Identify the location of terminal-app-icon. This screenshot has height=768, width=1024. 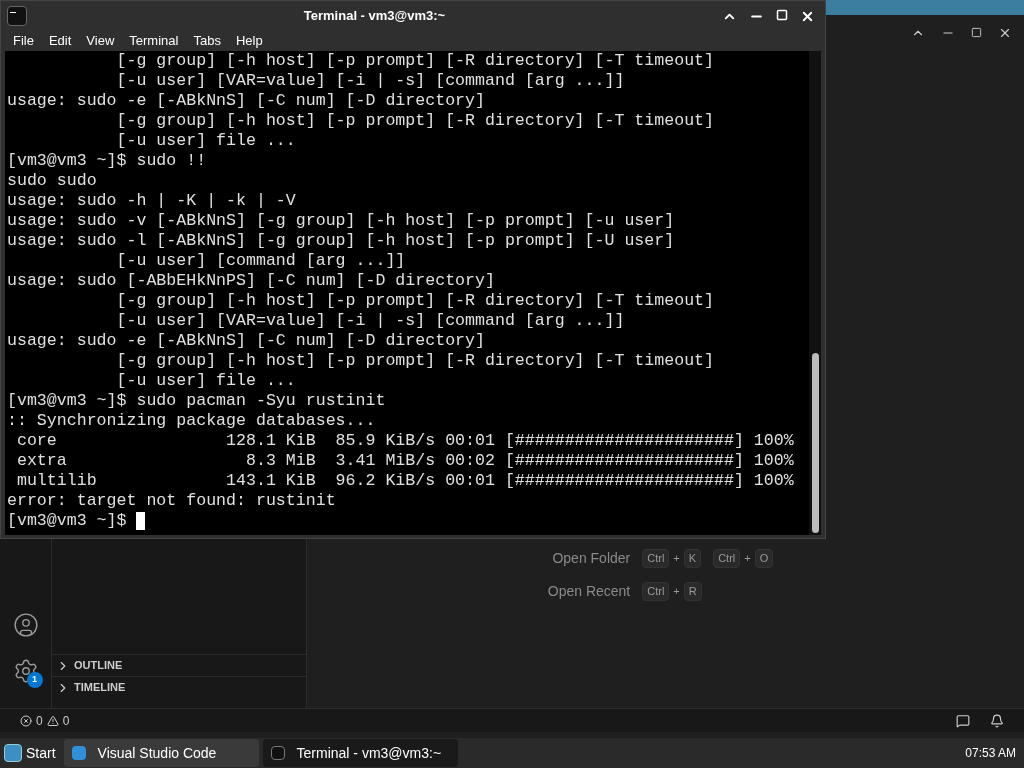
(17, 16).